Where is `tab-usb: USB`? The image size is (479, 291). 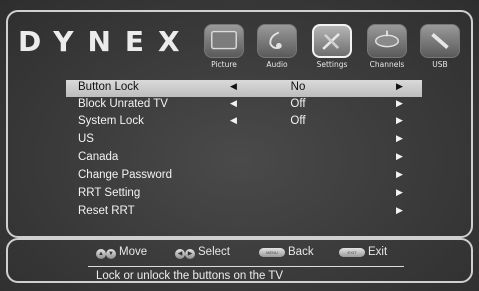 tab-usb: USB is located at coordinates (440, 46).